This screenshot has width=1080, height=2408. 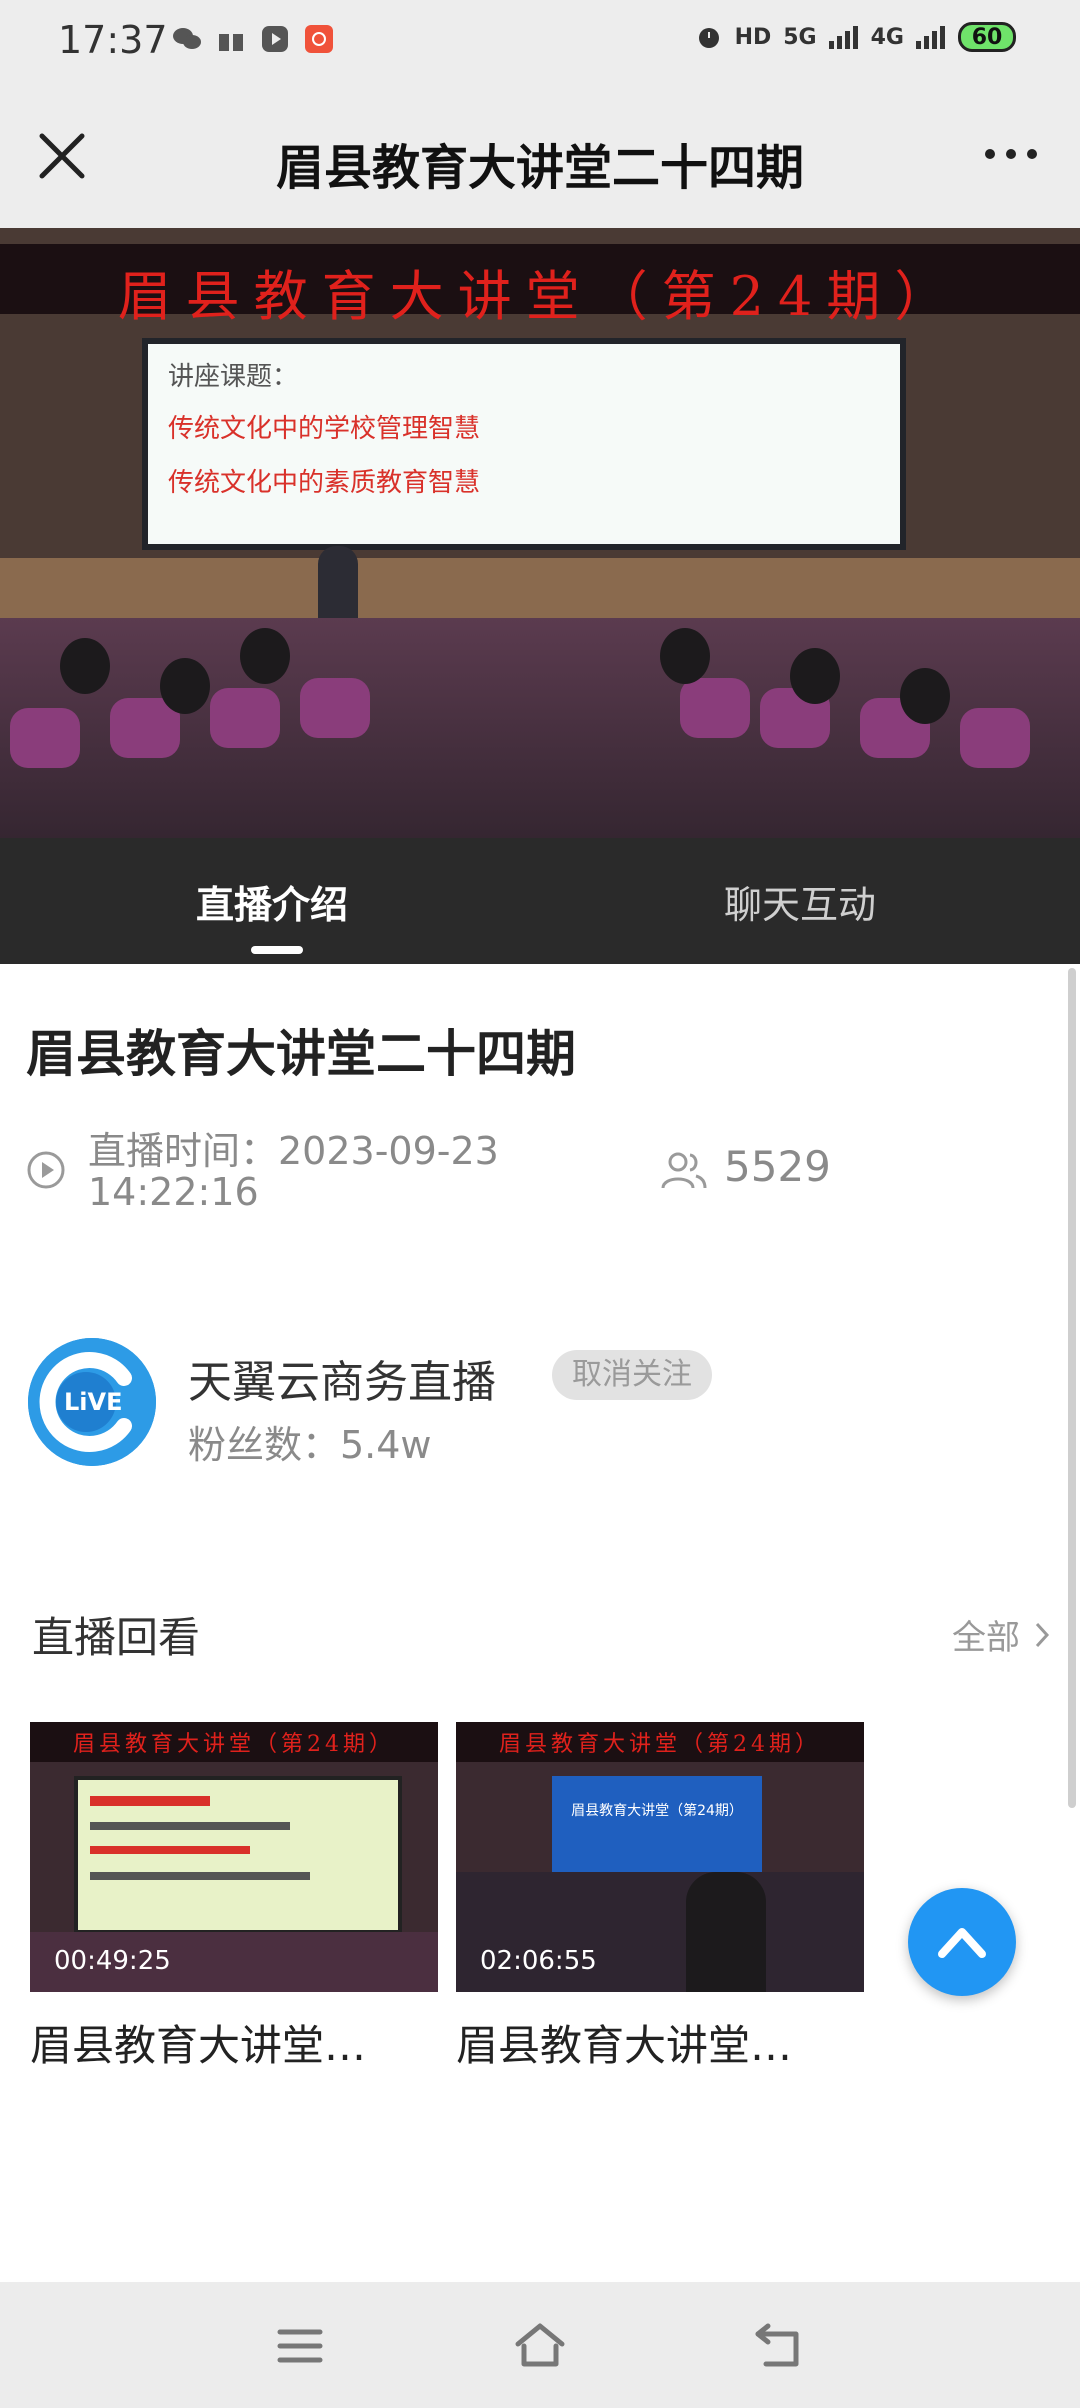 I want to click on live-title: 眉县教育大讲堂二十四期, so click(x=301, y=1054).